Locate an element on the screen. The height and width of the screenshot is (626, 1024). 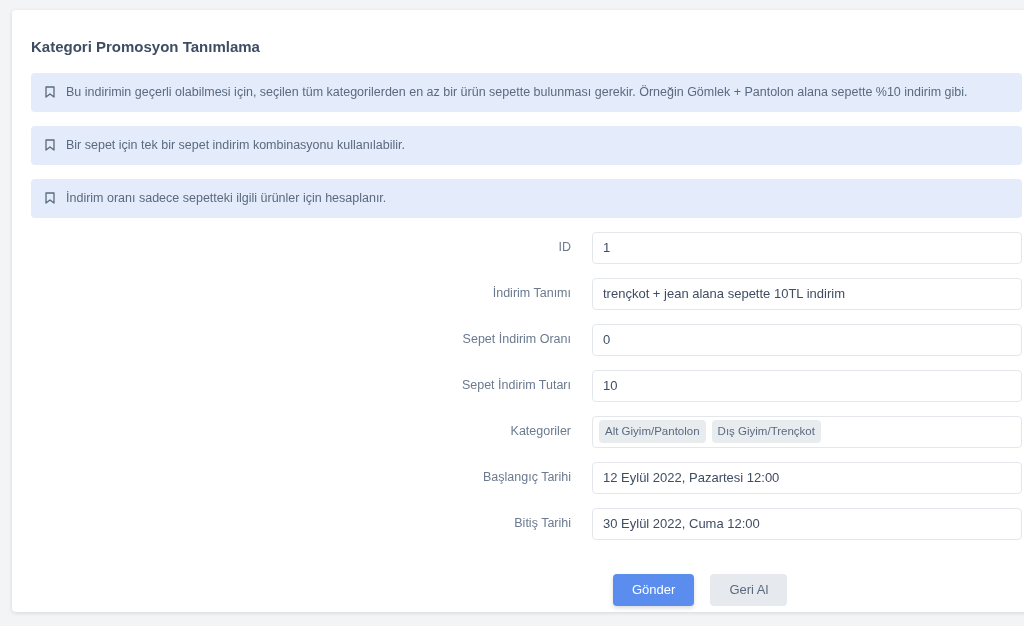
field-label: Sepet İndirim Oranı is located at coordinates (516, 339).